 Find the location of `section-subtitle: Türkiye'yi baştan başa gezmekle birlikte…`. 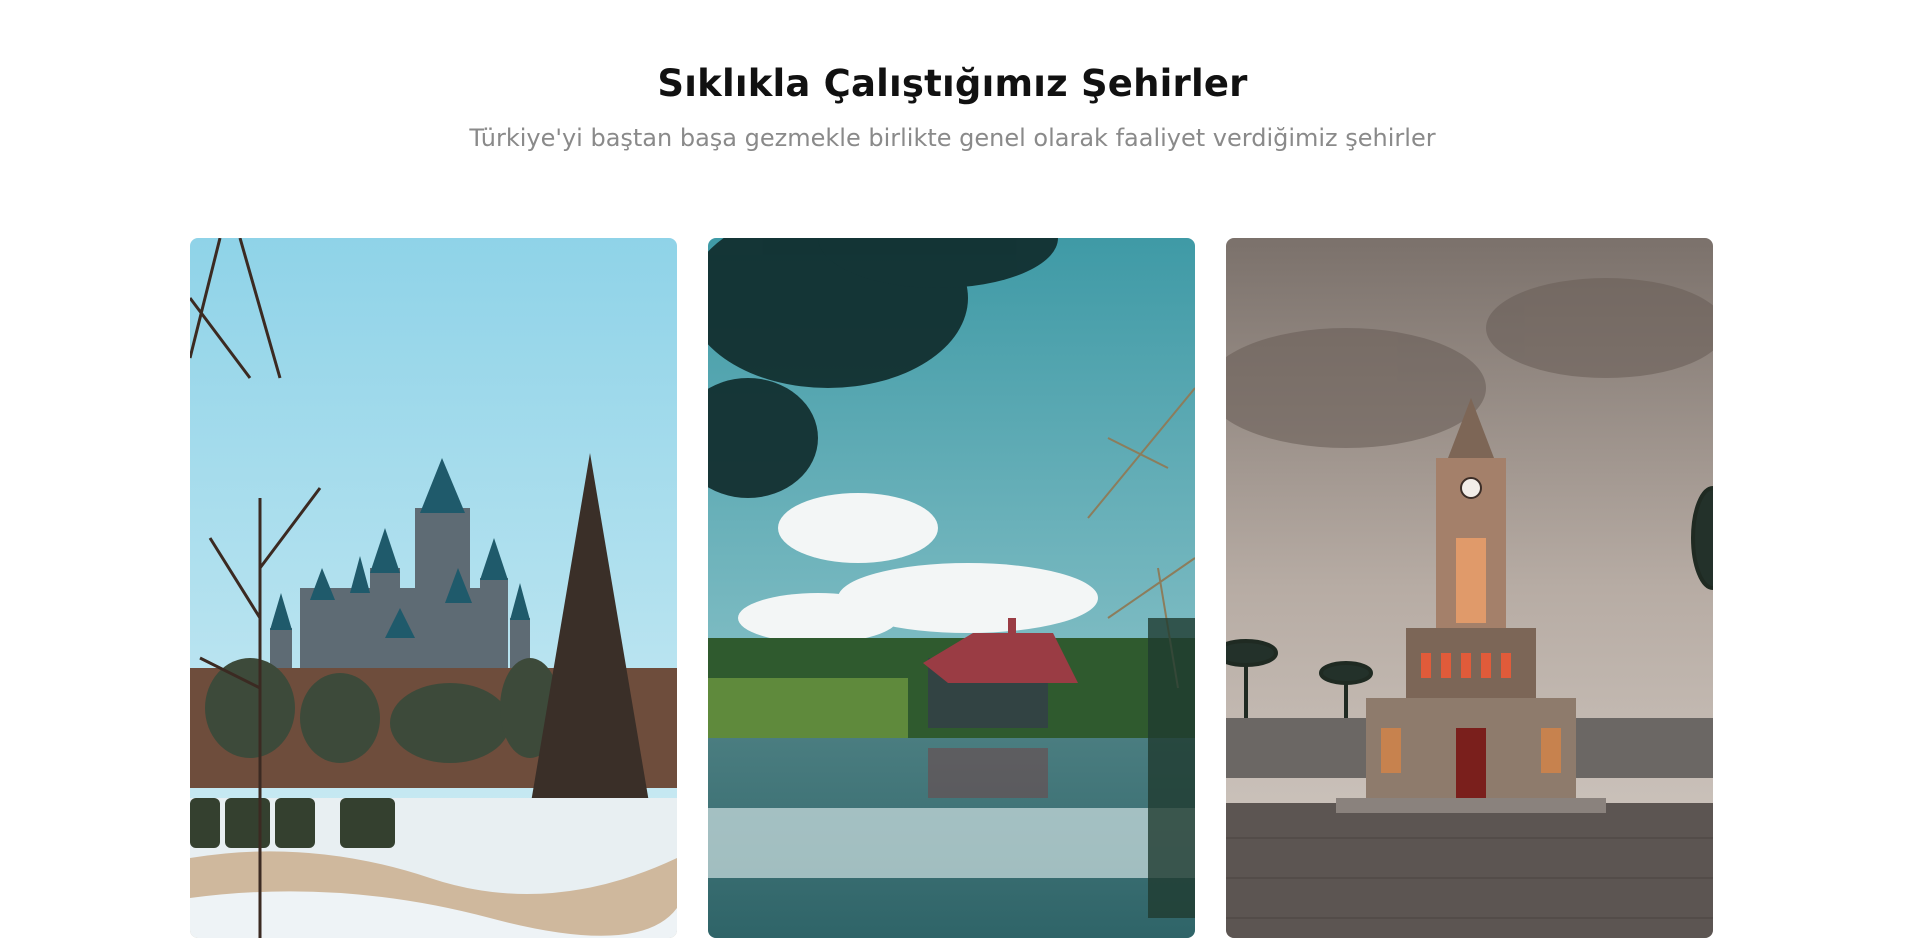

section-subtitle: Türkiye'yi baştan başa gezmekle birlikte… is located at coordinates (952, 138).